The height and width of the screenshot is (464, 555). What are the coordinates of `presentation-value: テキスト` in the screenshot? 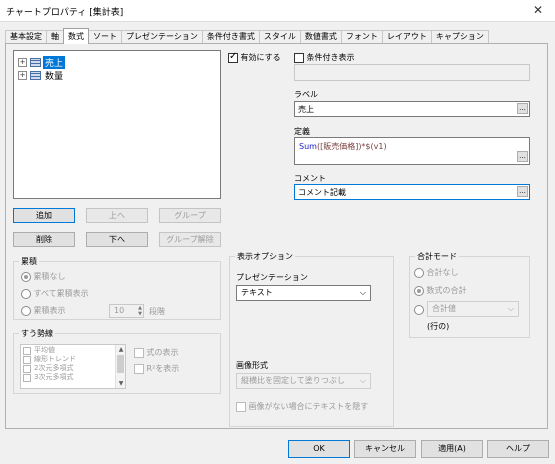 It's located at (257, 292).